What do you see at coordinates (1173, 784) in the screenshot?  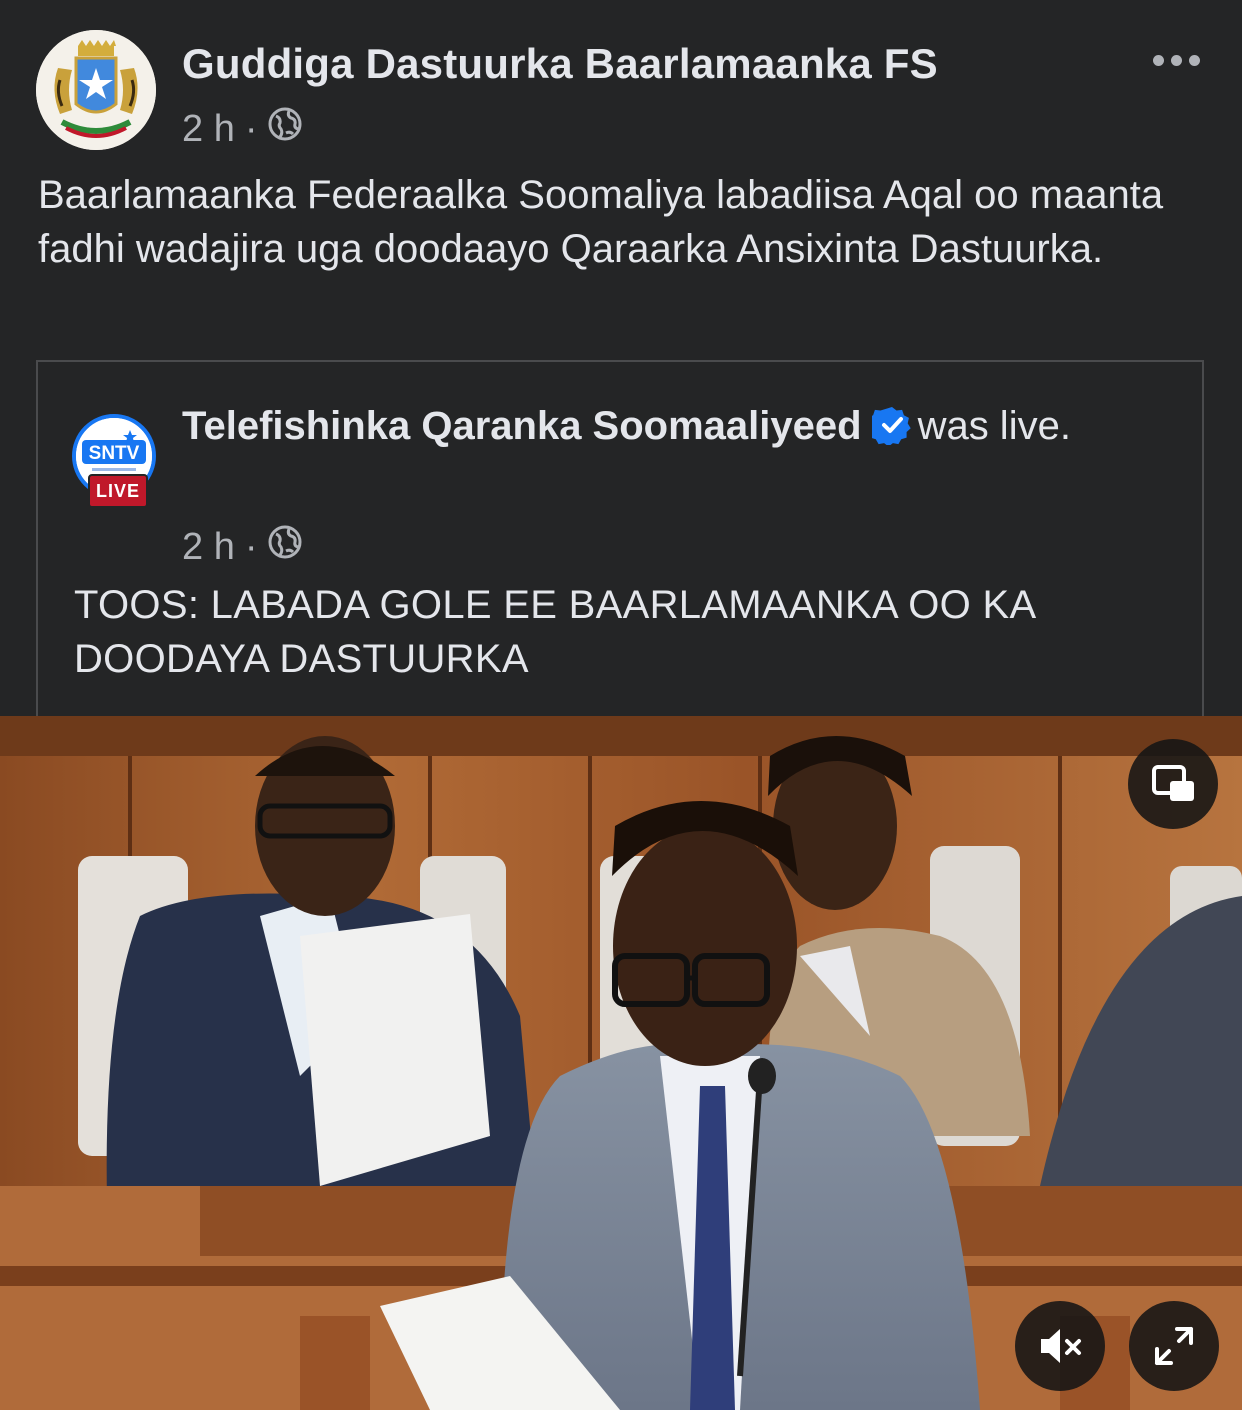 I see `picture-in-picture-icon` at bounding box center [1173, 784].